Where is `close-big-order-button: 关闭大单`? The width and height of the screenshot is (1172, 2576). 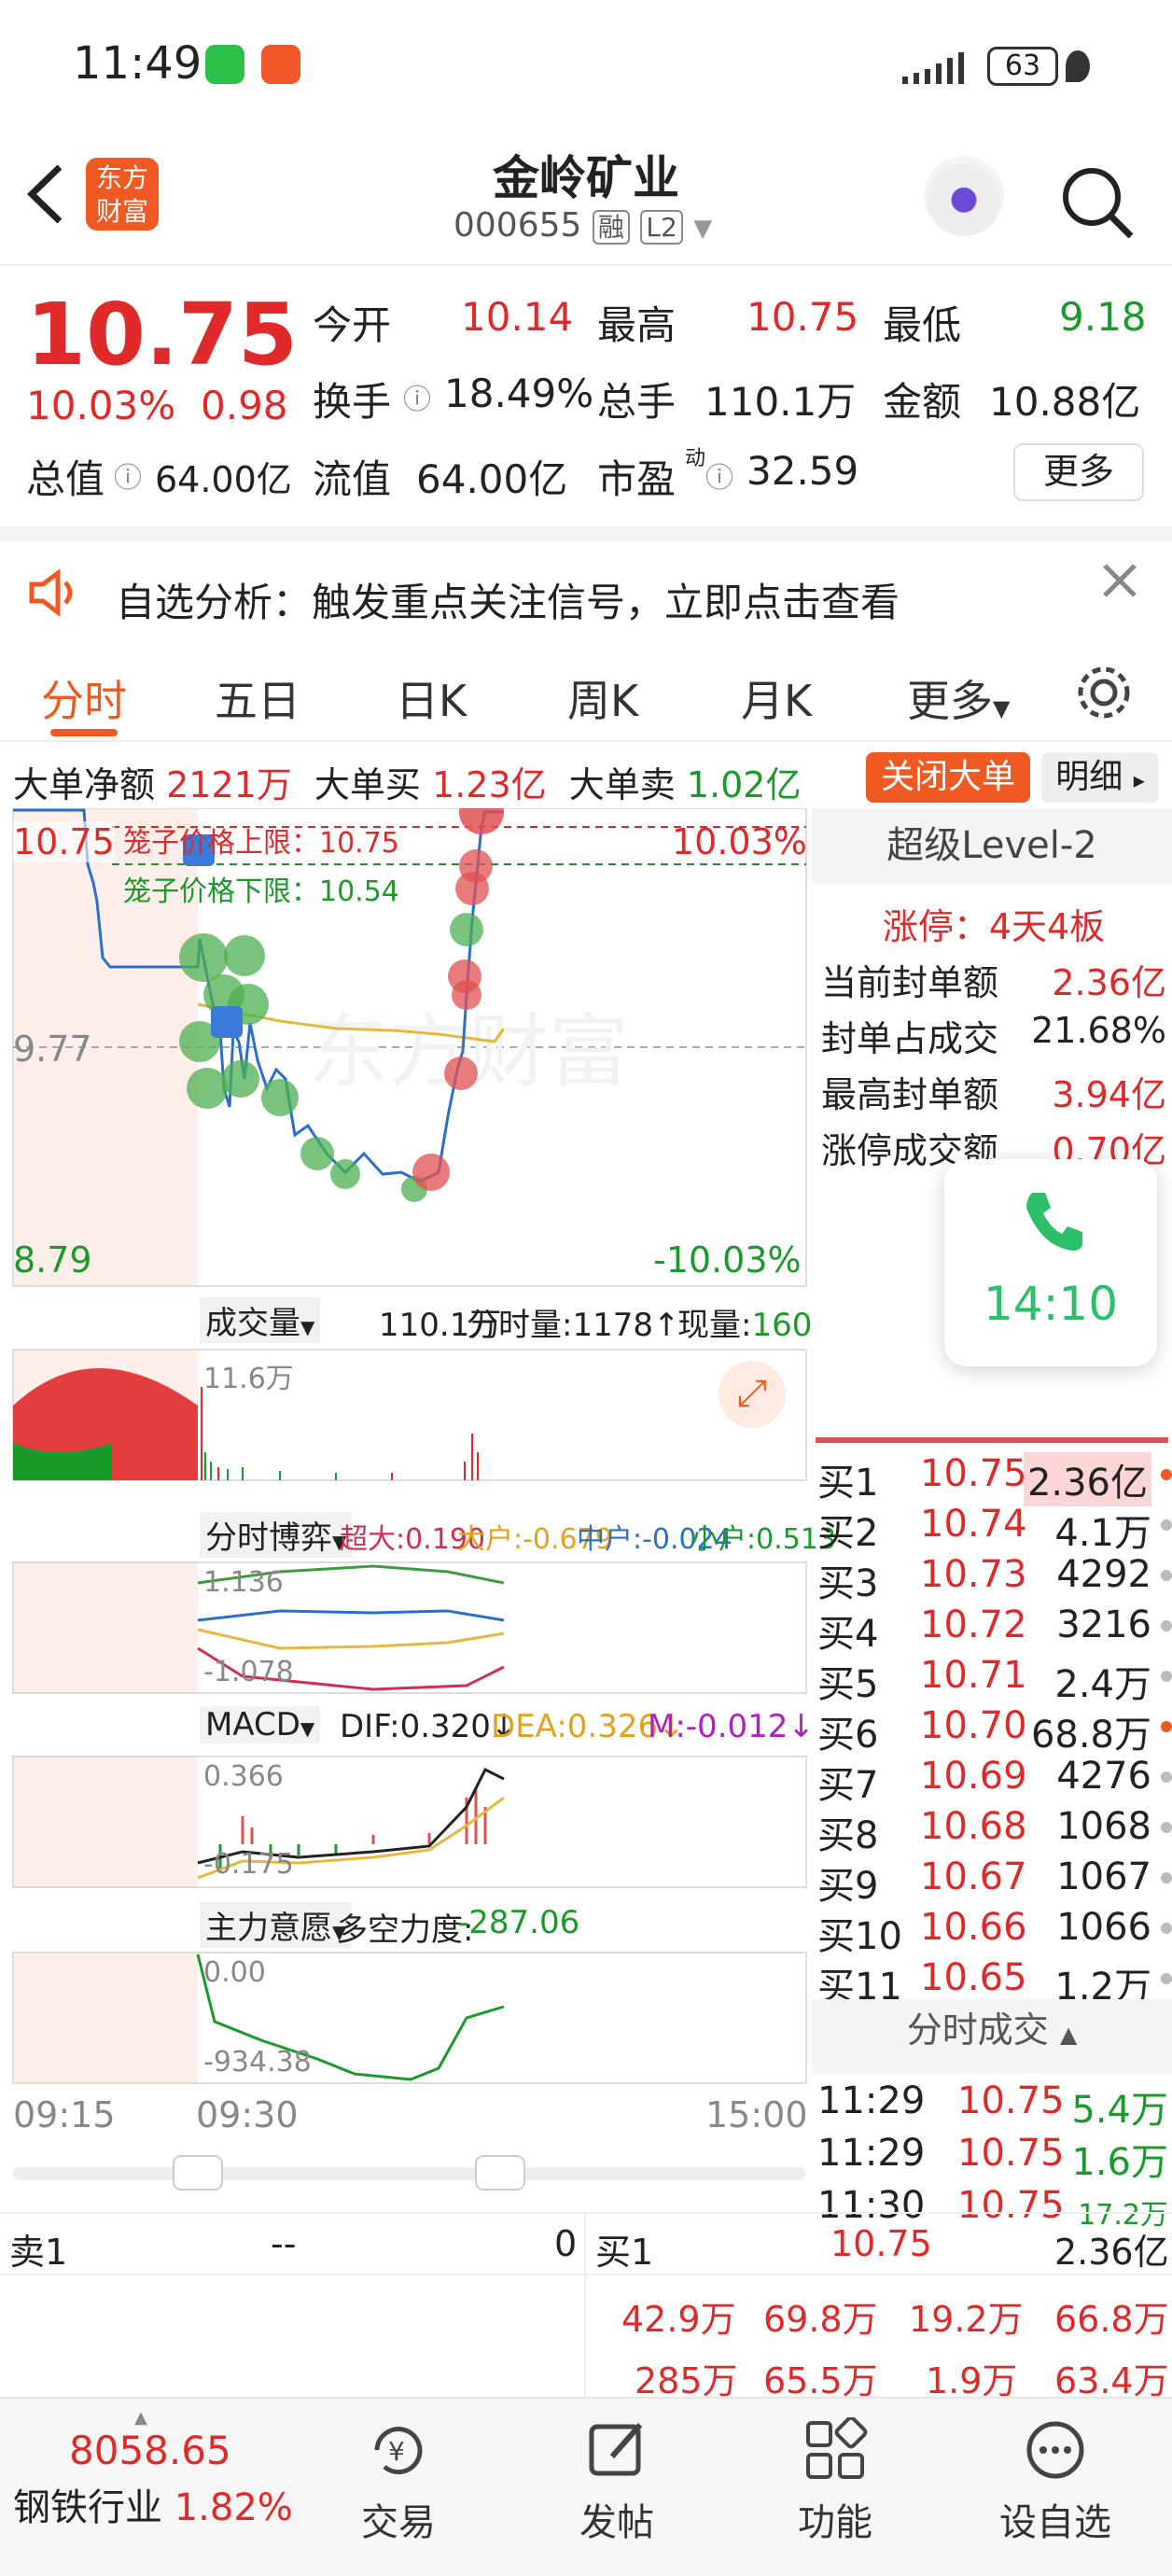
close-big-order-button: 关闭大单 is located at coordinates (948, 777).